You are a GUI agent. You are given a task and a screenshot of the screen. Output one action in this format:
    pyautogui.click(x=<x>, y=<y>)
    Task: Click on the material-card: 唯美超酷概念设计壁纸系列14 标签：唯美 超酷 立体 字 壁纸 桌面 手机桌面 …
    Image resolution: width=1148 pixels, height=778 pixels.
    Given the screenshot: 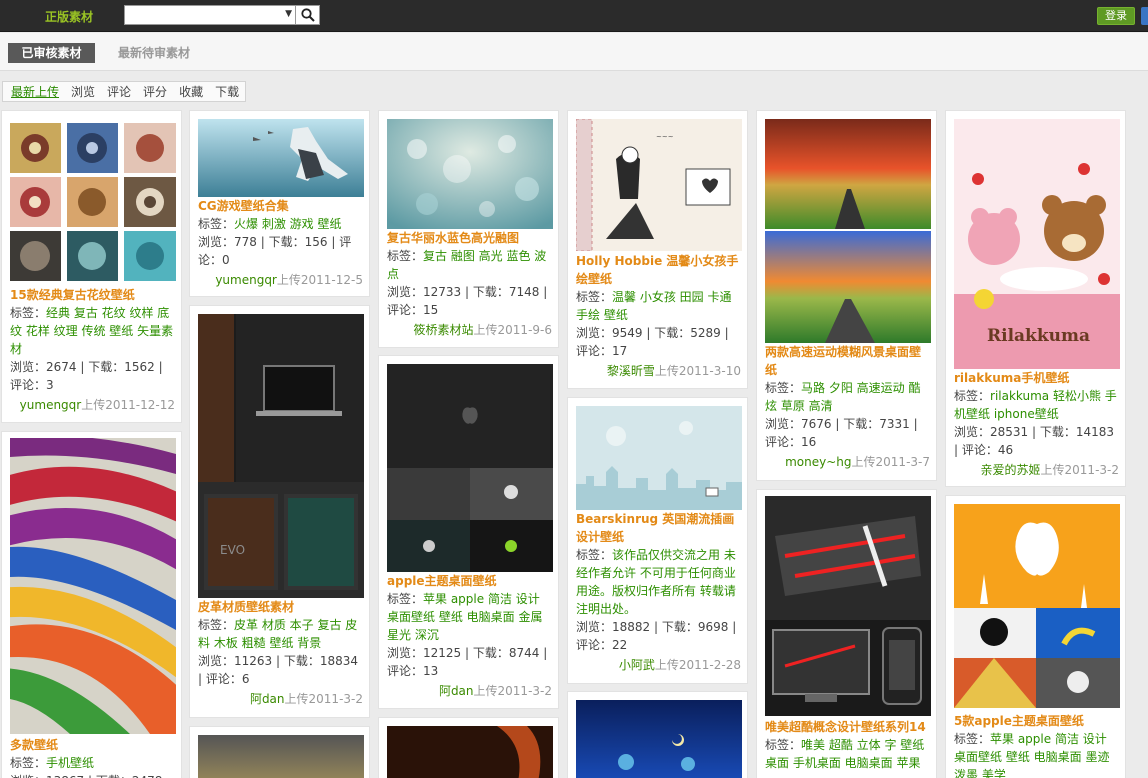 What is the action you would take?
    pyautogui.click(x=846, y=633)
    